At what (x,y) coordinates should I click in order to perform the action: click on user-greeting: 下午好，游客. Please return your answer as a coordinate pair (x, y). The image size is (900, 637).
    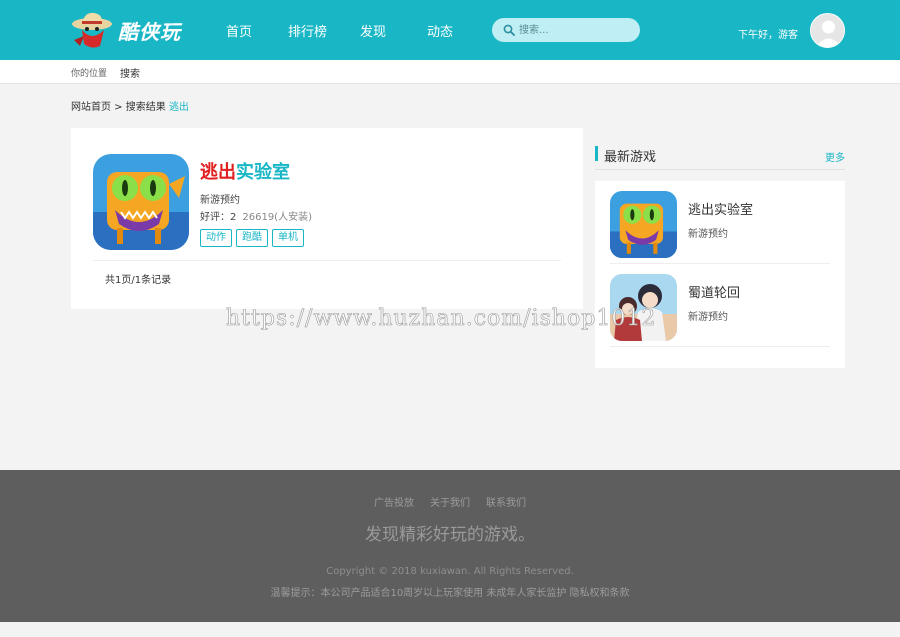
    Looking at the image, I should click on (768, 35).